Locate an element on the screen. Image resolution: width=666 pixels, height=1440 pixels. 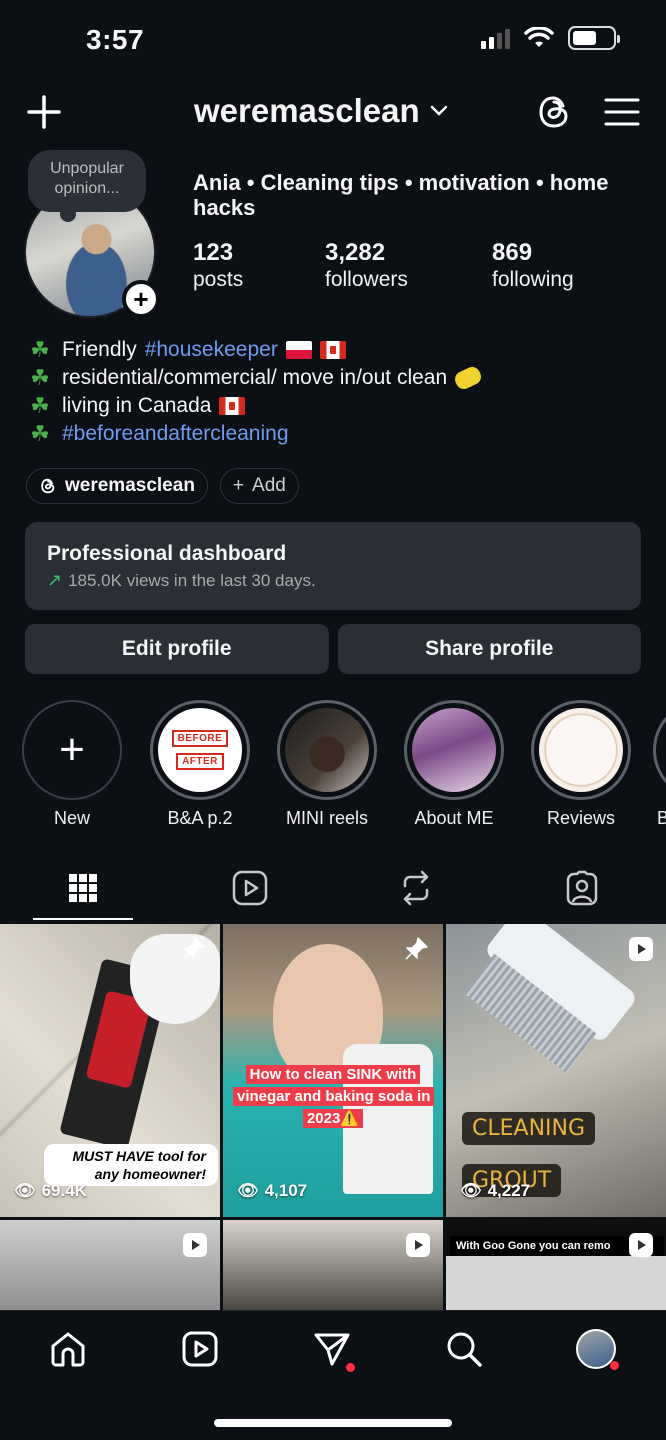
bio-text: living in Canada is located at coordinates (137, 405).